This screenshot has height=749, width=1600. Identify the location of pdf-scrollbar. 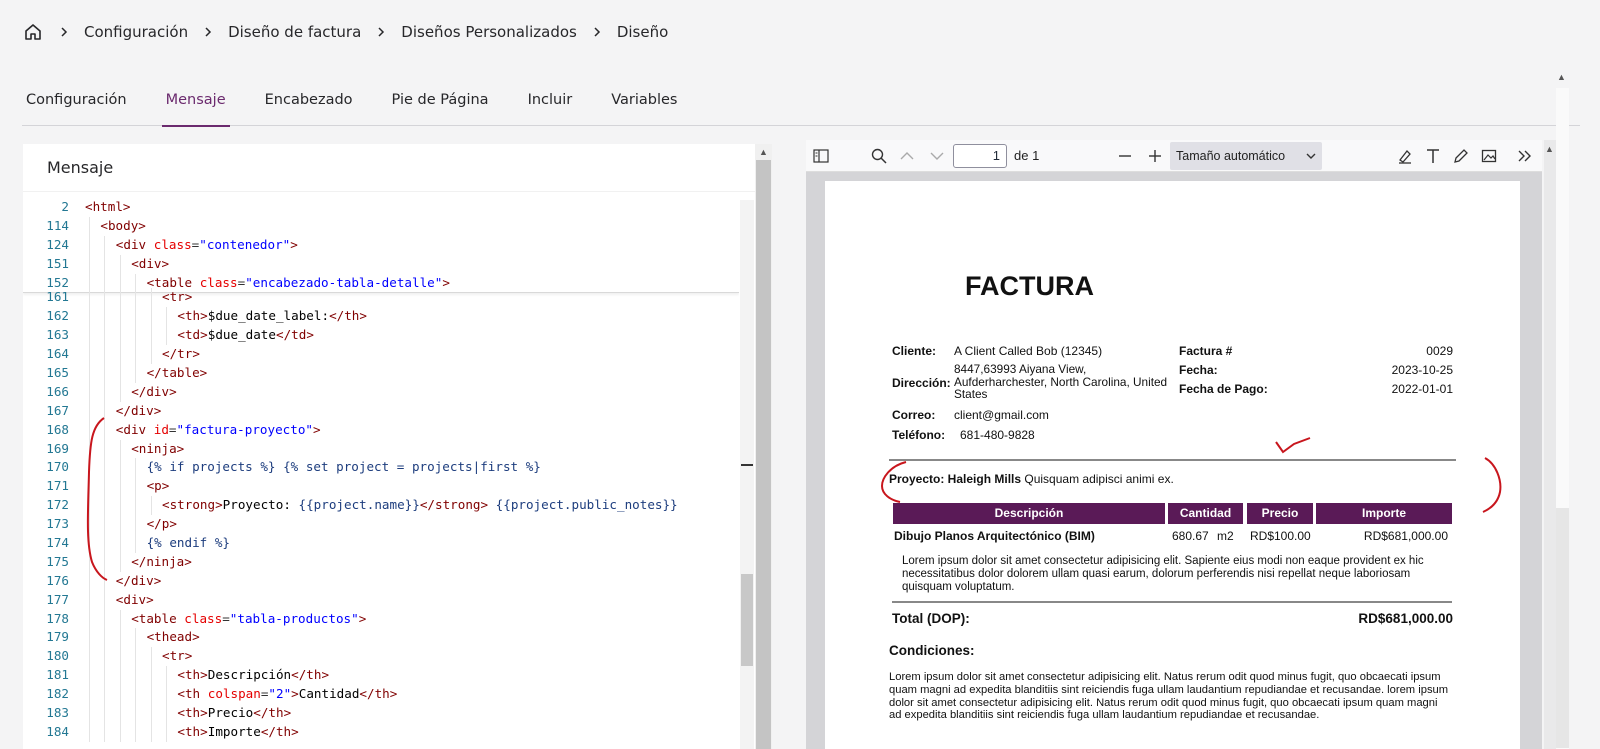
(1550, 444).